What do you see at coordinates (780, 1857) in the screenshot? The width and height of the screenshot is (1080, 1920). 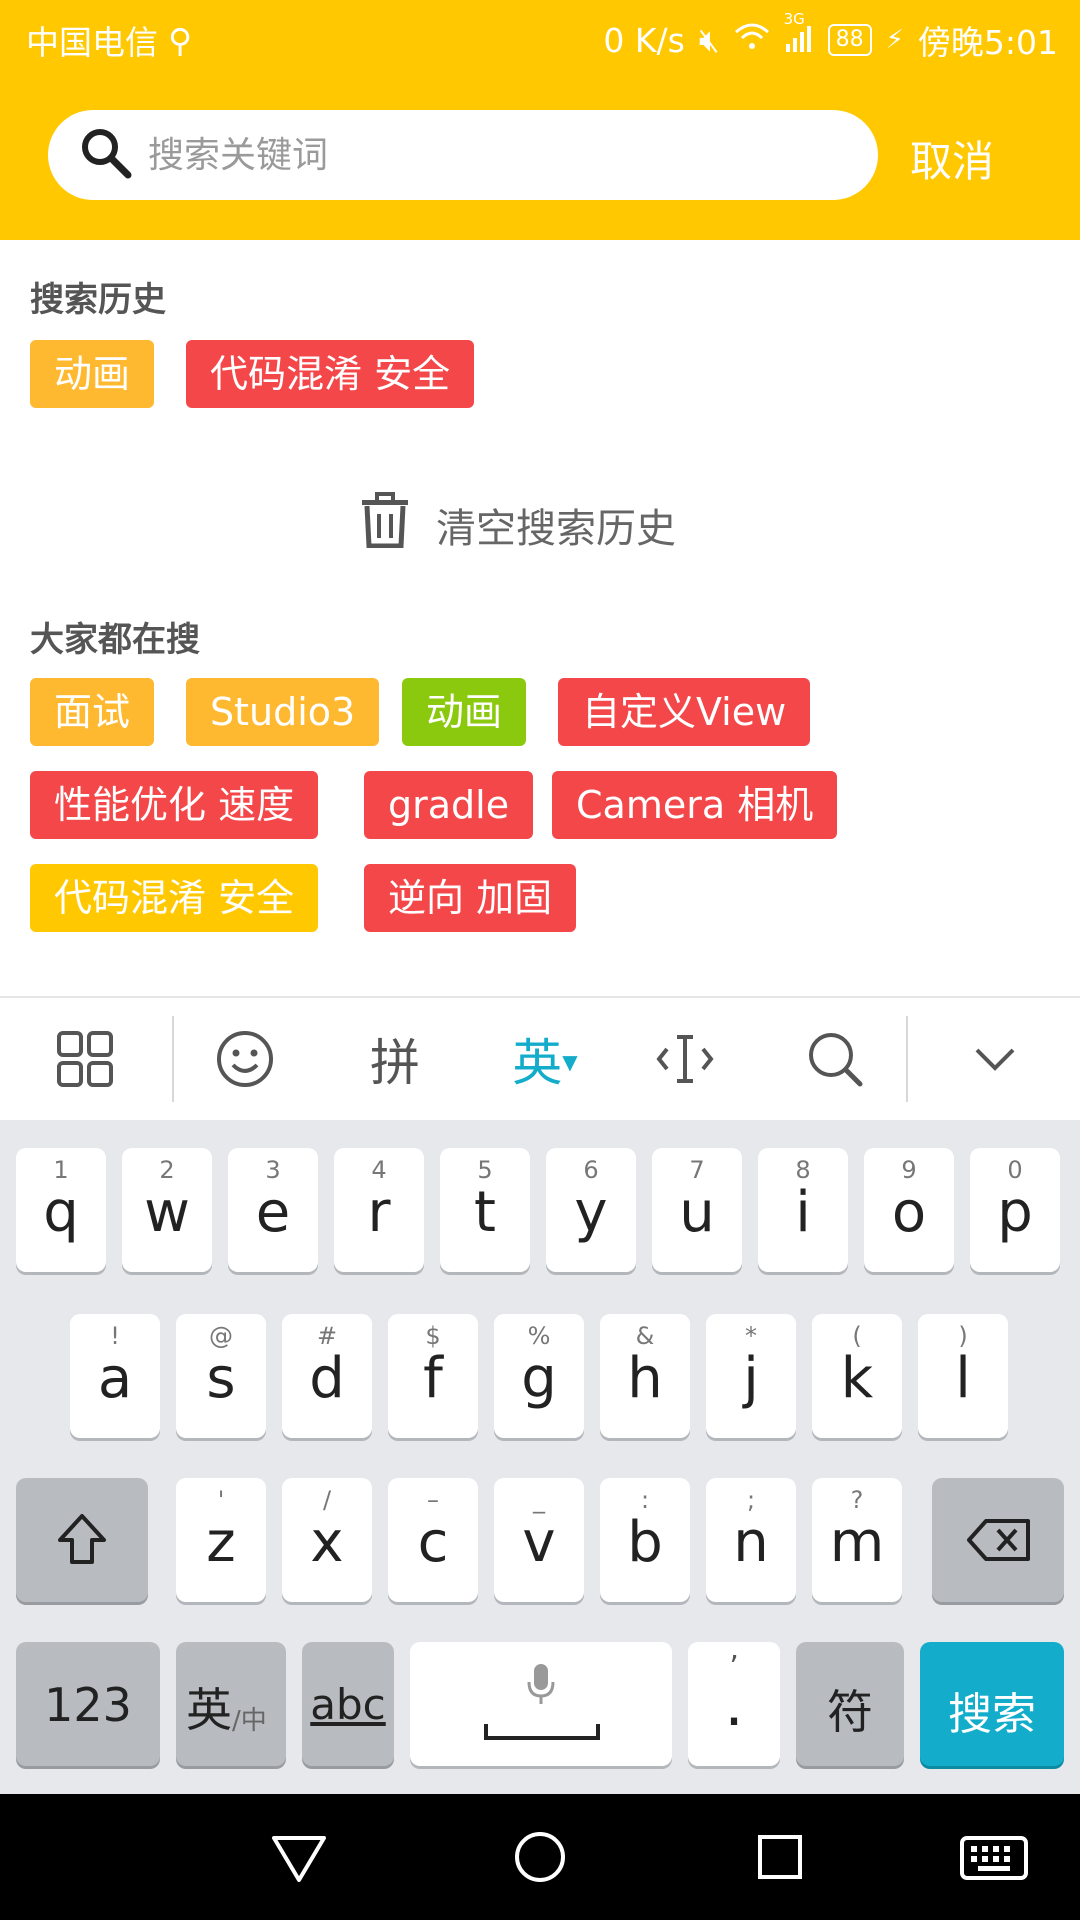 I see `recents-icon` at bounding box center [780, 1857].